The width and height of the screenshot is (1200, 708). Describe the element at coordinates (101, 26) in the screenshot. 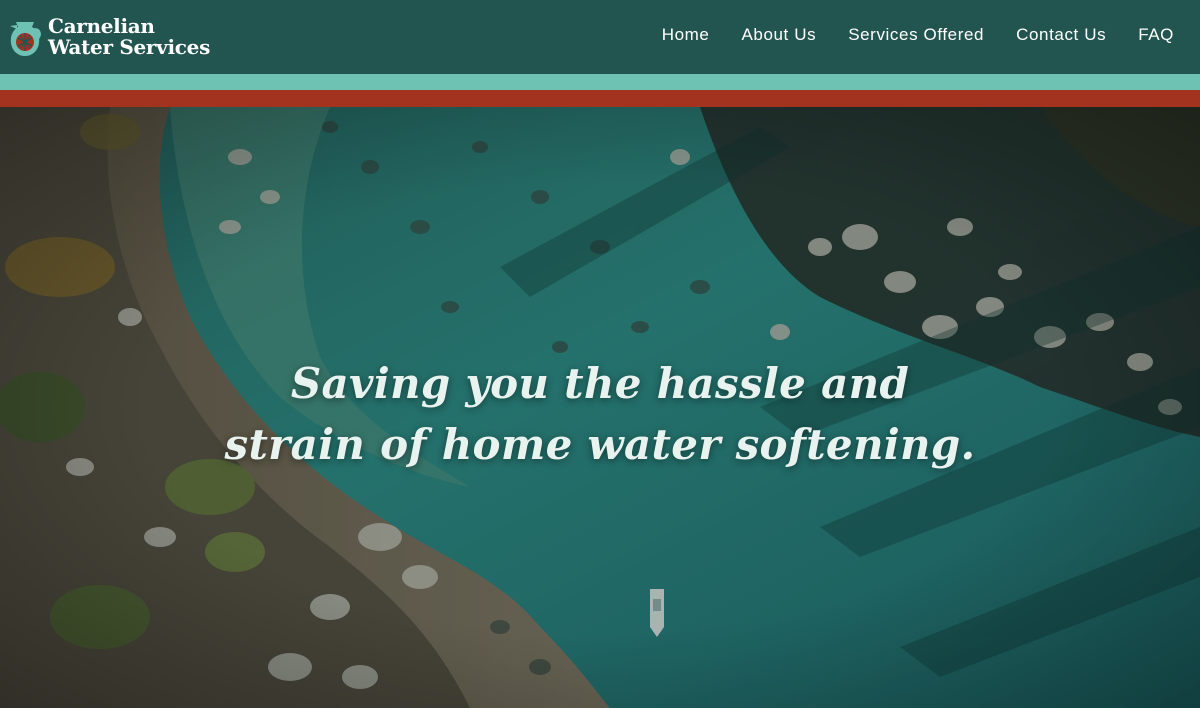

I see `brand-name-line1: Carnelian` at that location.